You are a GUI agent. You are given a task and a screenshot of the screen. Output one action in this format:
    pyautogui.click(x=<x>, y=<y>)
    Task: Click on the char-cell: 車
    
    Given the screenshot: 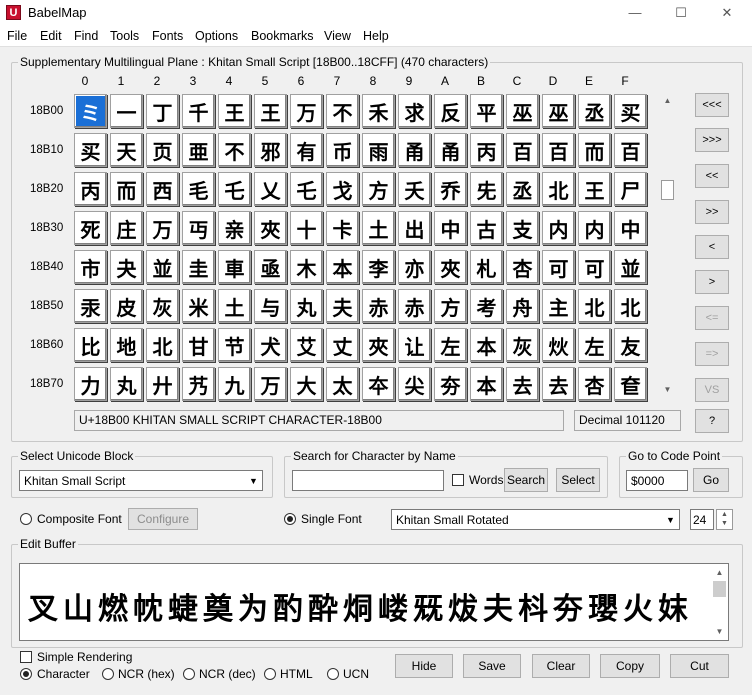 What is the action you would take?
    pyautogui.click(x=234, y=267)
    